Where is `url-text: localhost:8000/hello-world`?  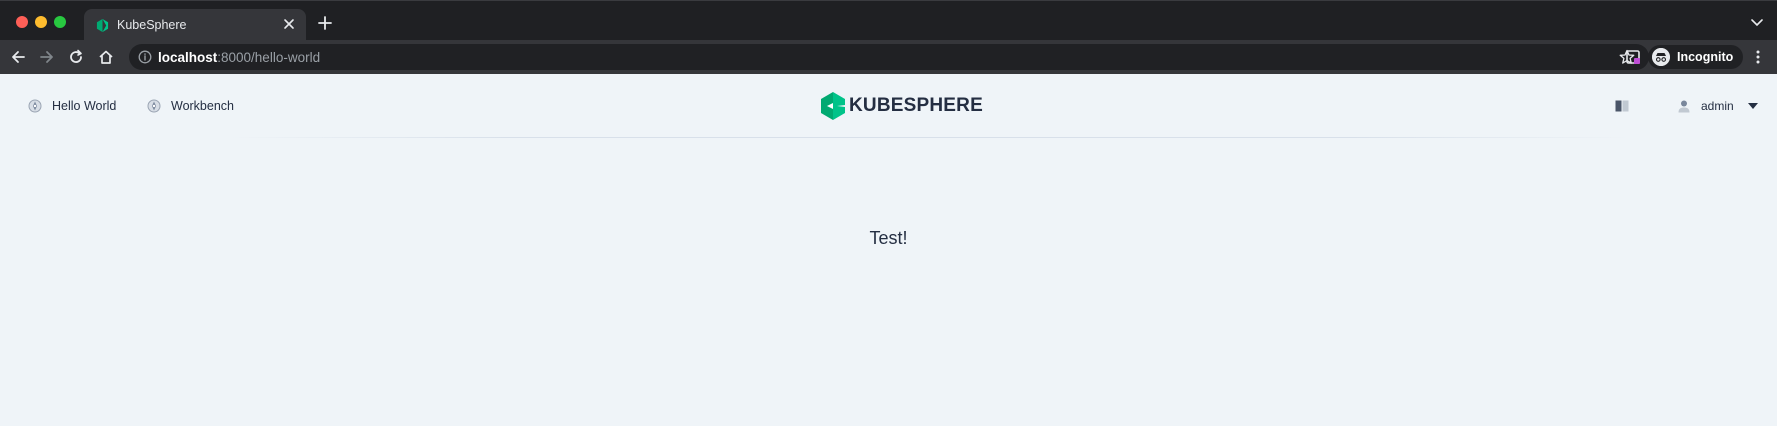
url-text: localhost:8000/hello-world is located at coordinates (239, 57).